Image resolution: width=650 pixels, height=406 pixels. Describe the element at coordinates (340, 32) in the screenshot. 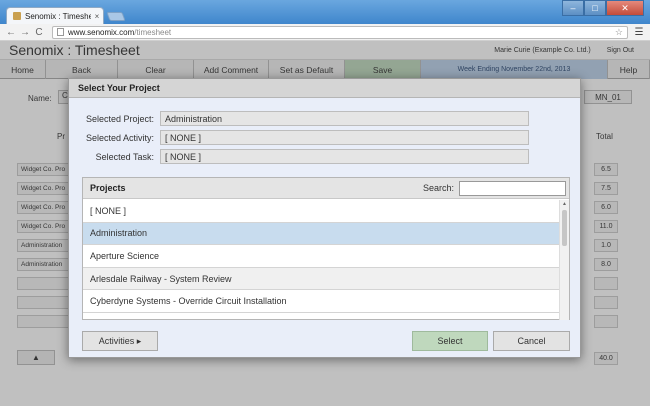

I see `address-bar: www.senomix.com/timesheet ☆` at that location.